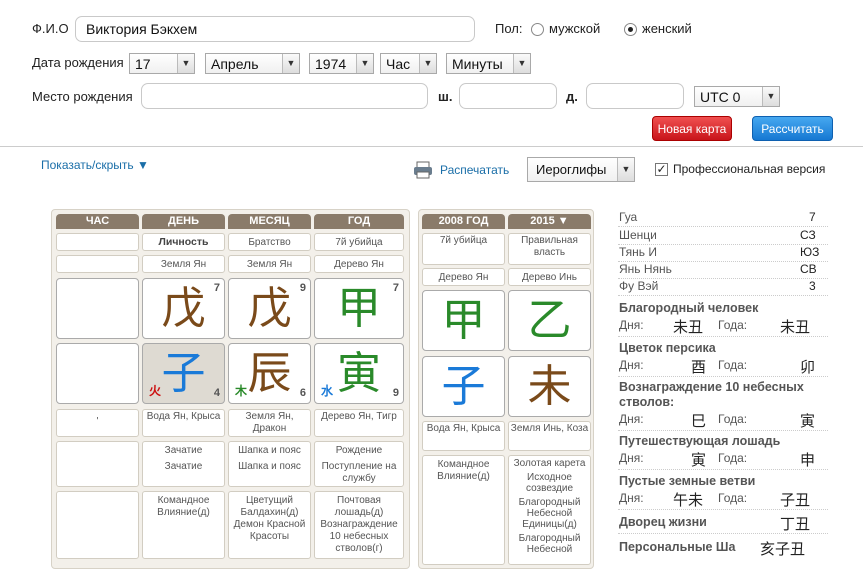 This screenshot has height=569, width=863. What do you see at coordinates (667, 348) in the screenshot?
I see `peach-title: Цветок персика` at bounding box center [667, 348].